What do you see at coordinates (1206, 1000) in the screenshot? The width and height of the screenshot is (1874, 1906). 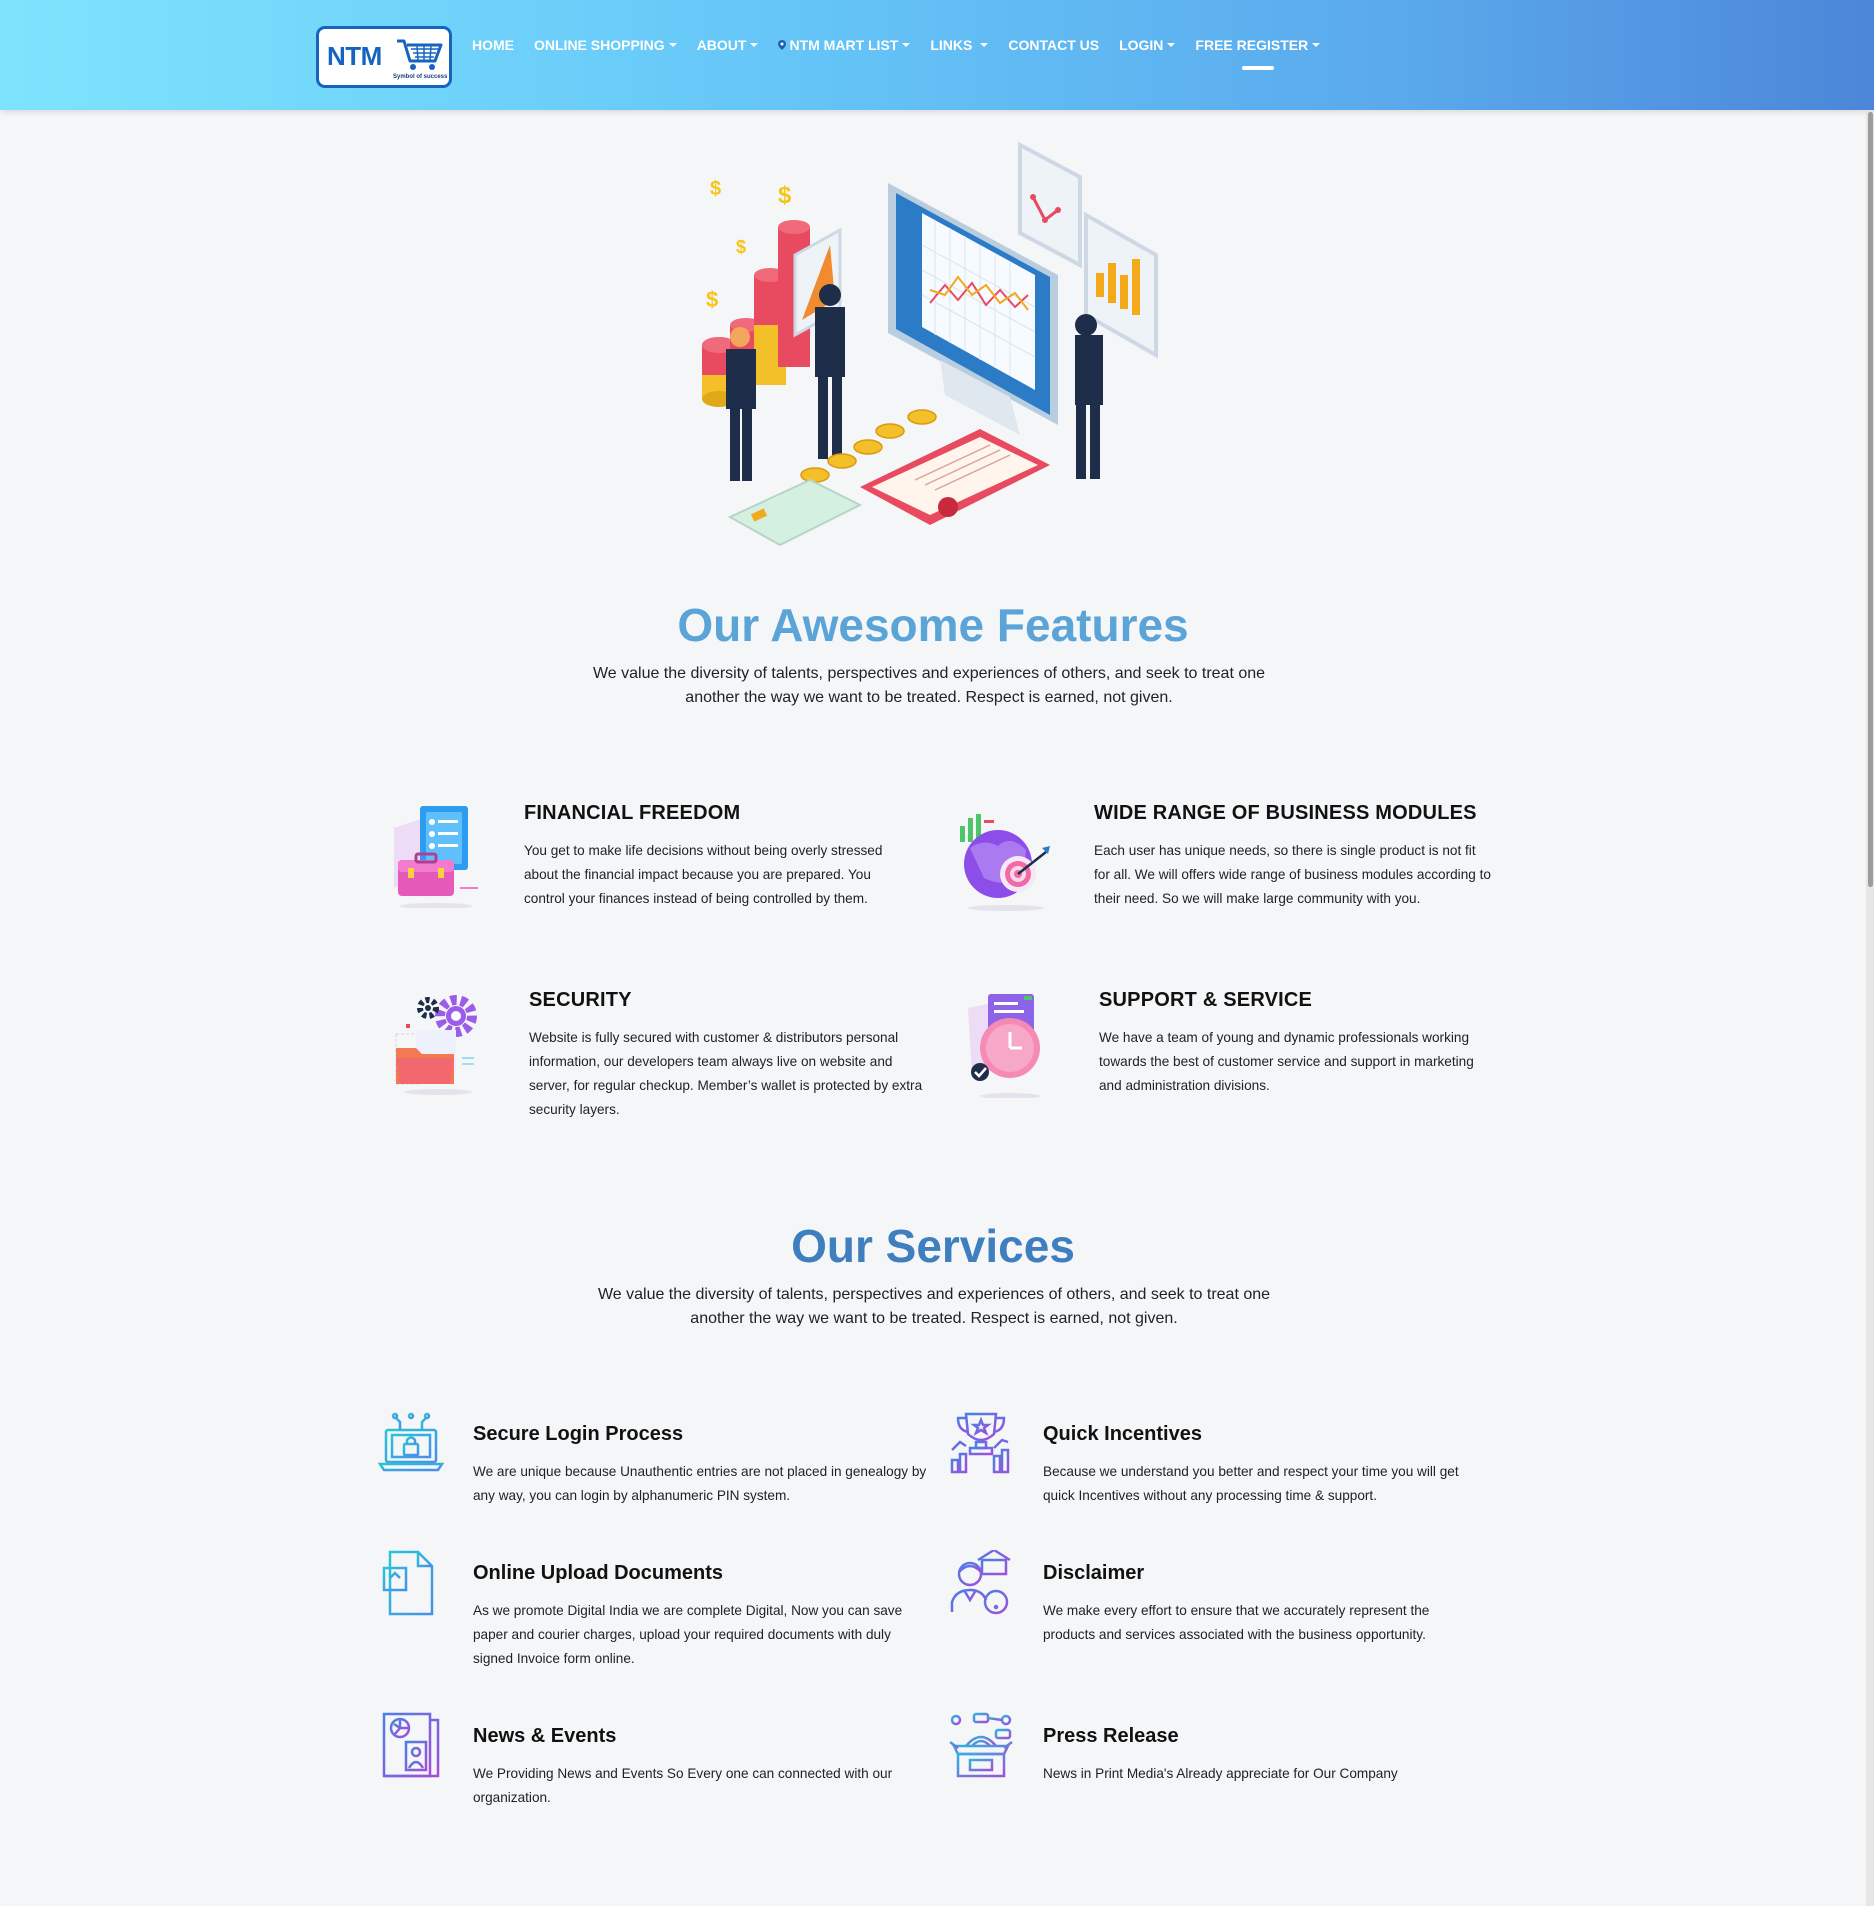 I see `feature-title: SUPPORT & SERVICE` at bounding box center [1206, 1000].